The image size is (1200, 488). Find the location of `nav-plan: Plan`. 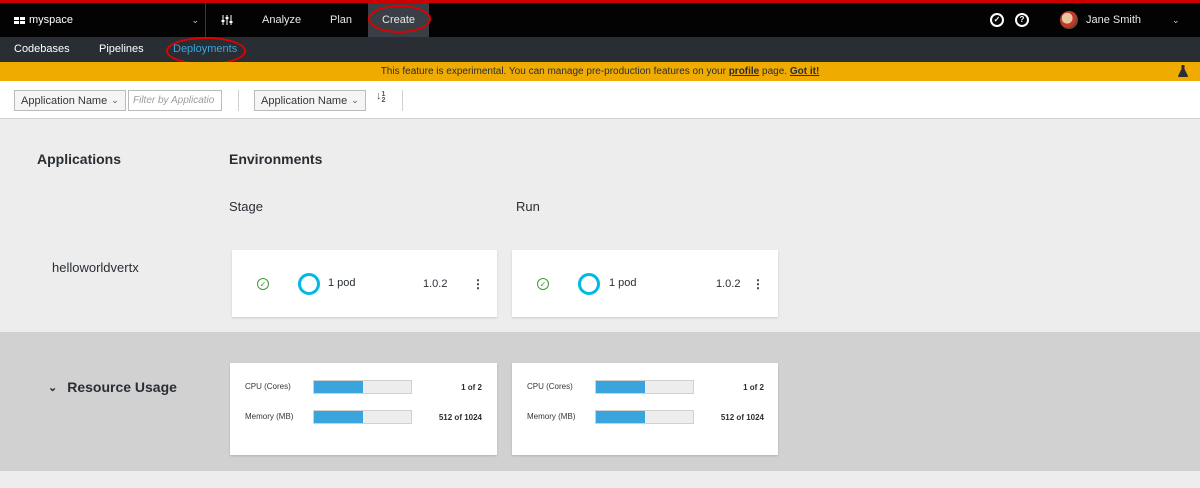

nav-plan: Plan is located at coordinates (341, 20).